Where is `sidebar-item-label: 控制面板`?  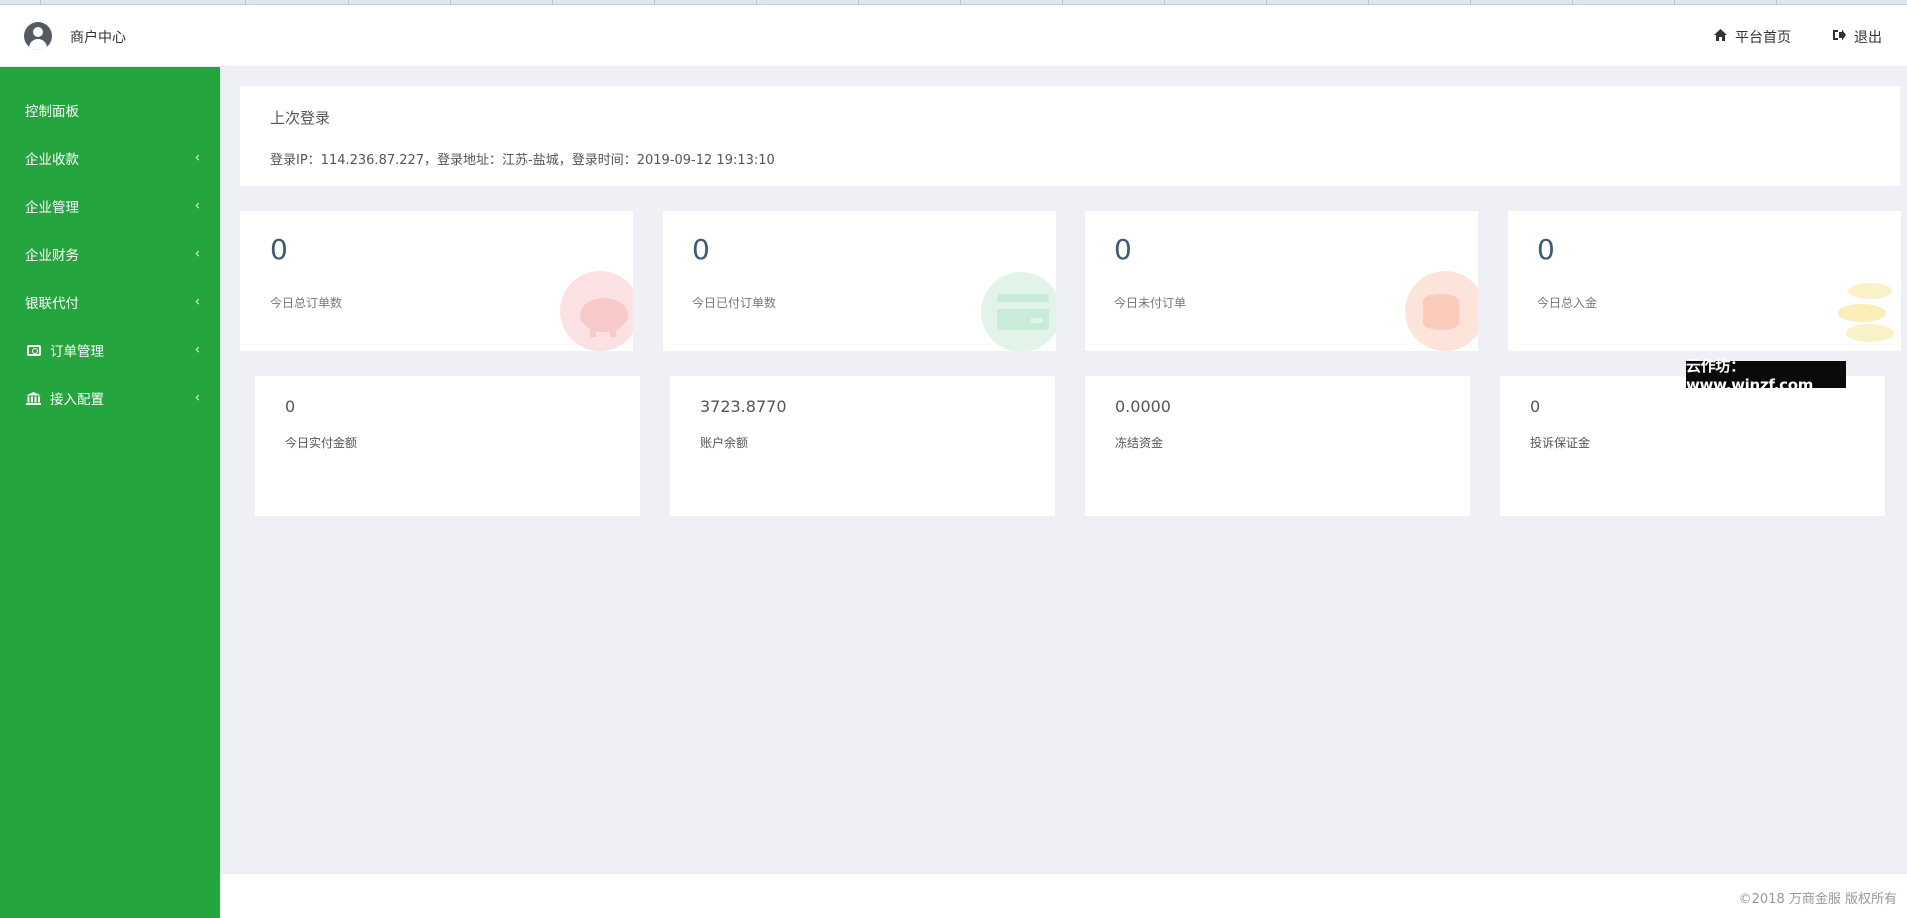 sidebar-item-label: 控制面板 is located at coordinates (52, 112).